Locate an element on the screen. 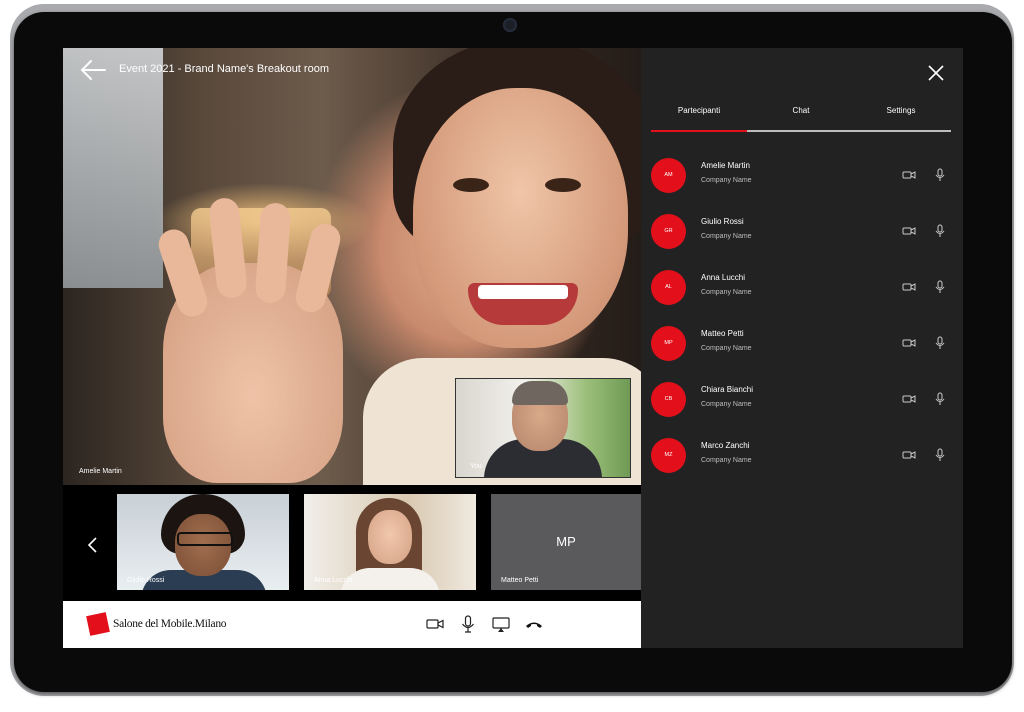 Image resolution: width=1024 pixels, height=712 pixels. control-bar: Salone del Mobile.Milano is located at coordinates (352, 624).